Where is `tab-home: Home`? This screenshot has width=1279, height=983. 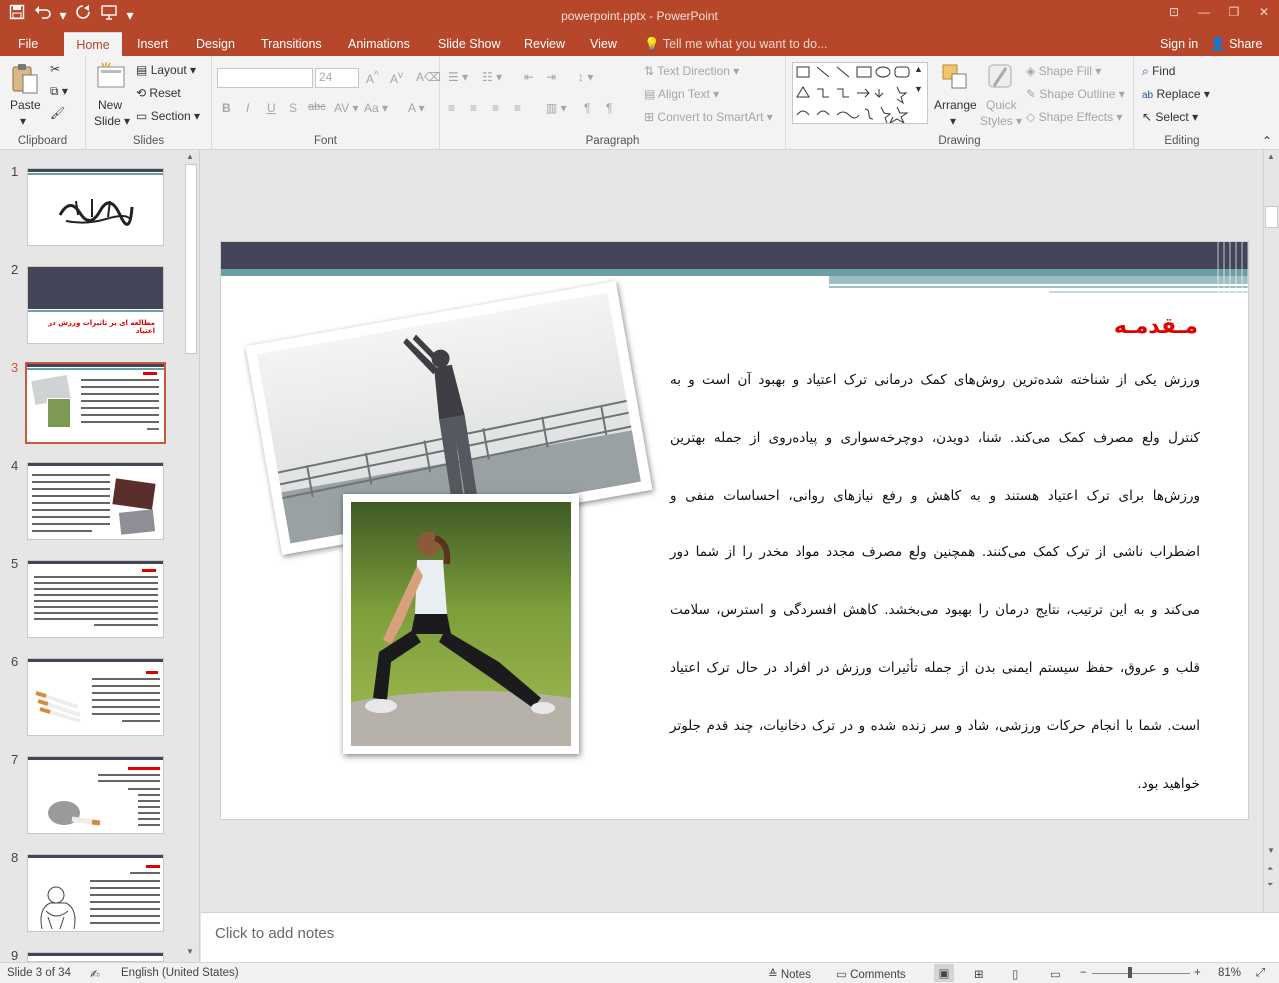 tab-home: Home is located at coordinates (93, 44).